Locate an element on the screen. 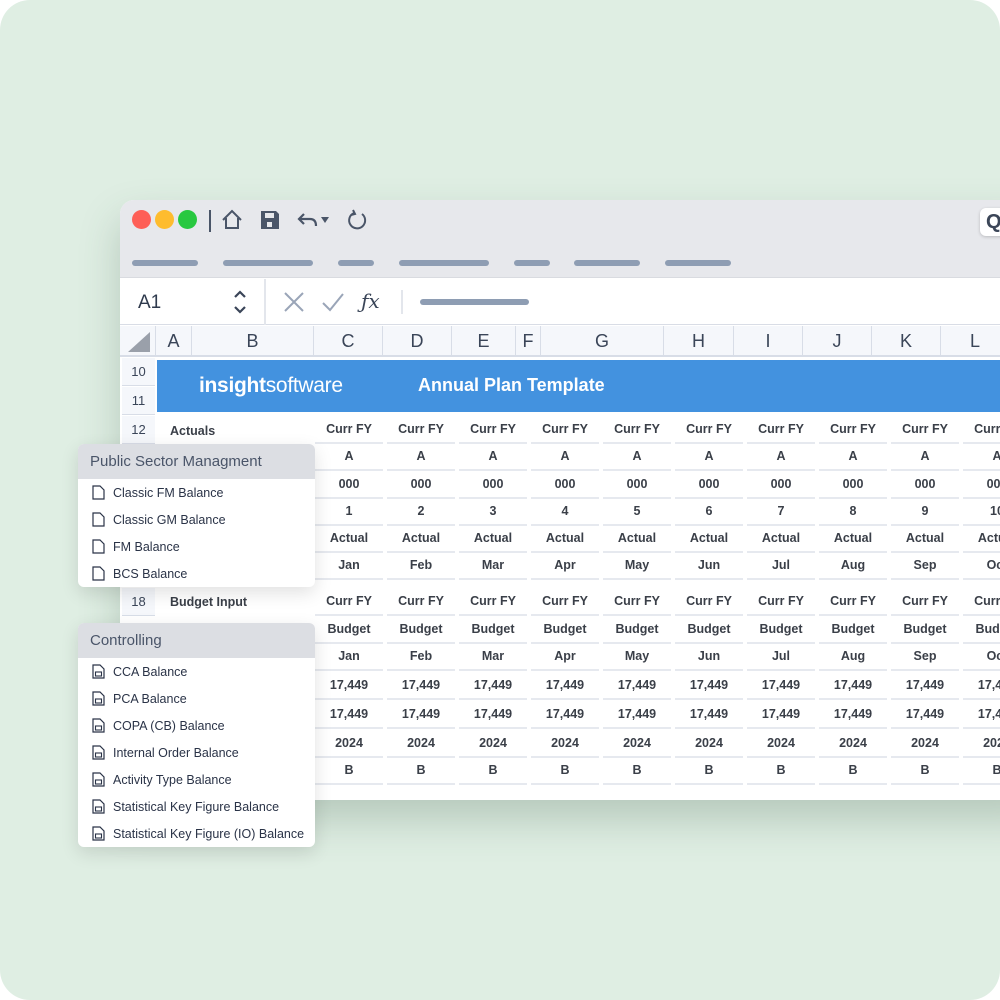 This screenshot has height=1000, width=1000. cell: Aug is located at coordinates (853, 657).